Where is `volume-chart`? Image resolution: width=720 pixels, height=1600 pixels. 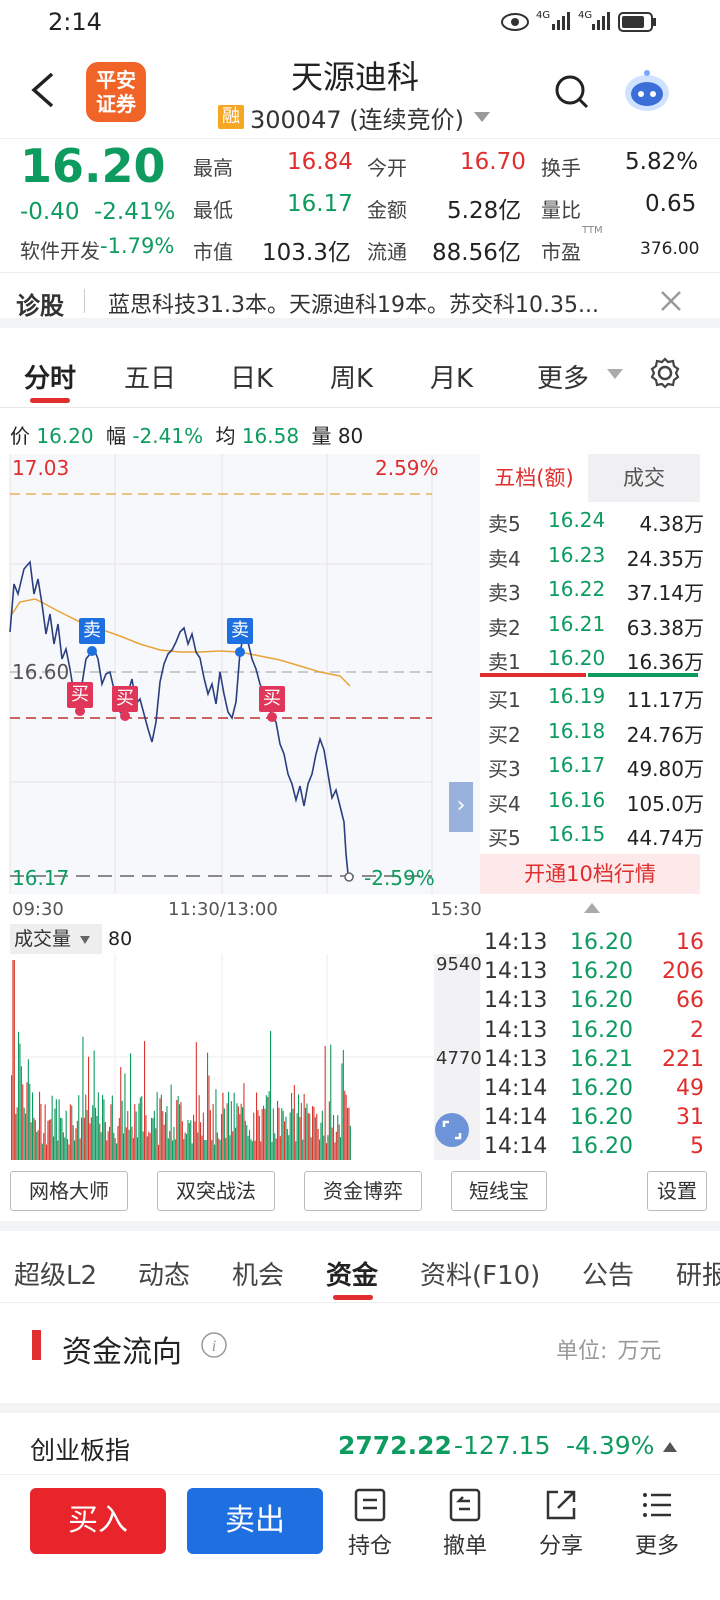 volume-chart is located at coordinates (240, 1057).